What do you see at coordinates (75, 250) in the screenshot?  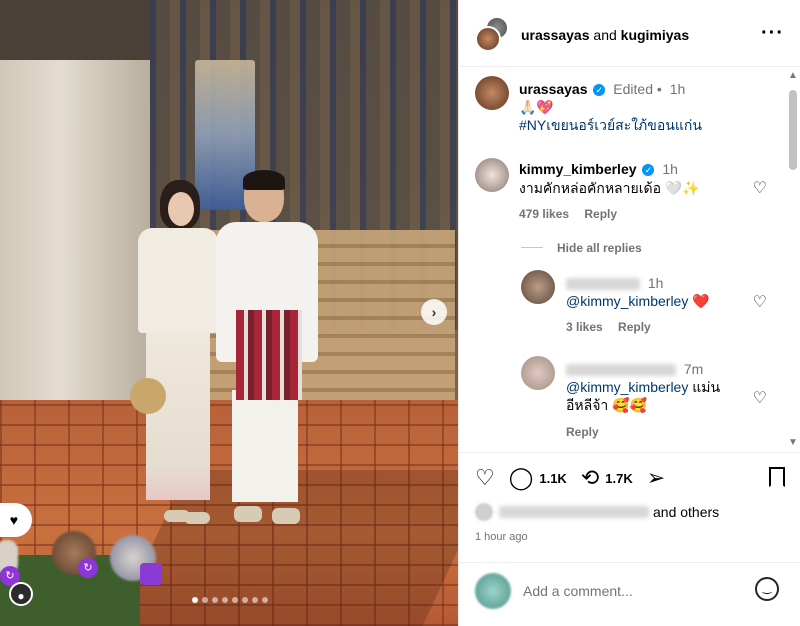 I see `white-pillar` at bounding box center [75, 250].